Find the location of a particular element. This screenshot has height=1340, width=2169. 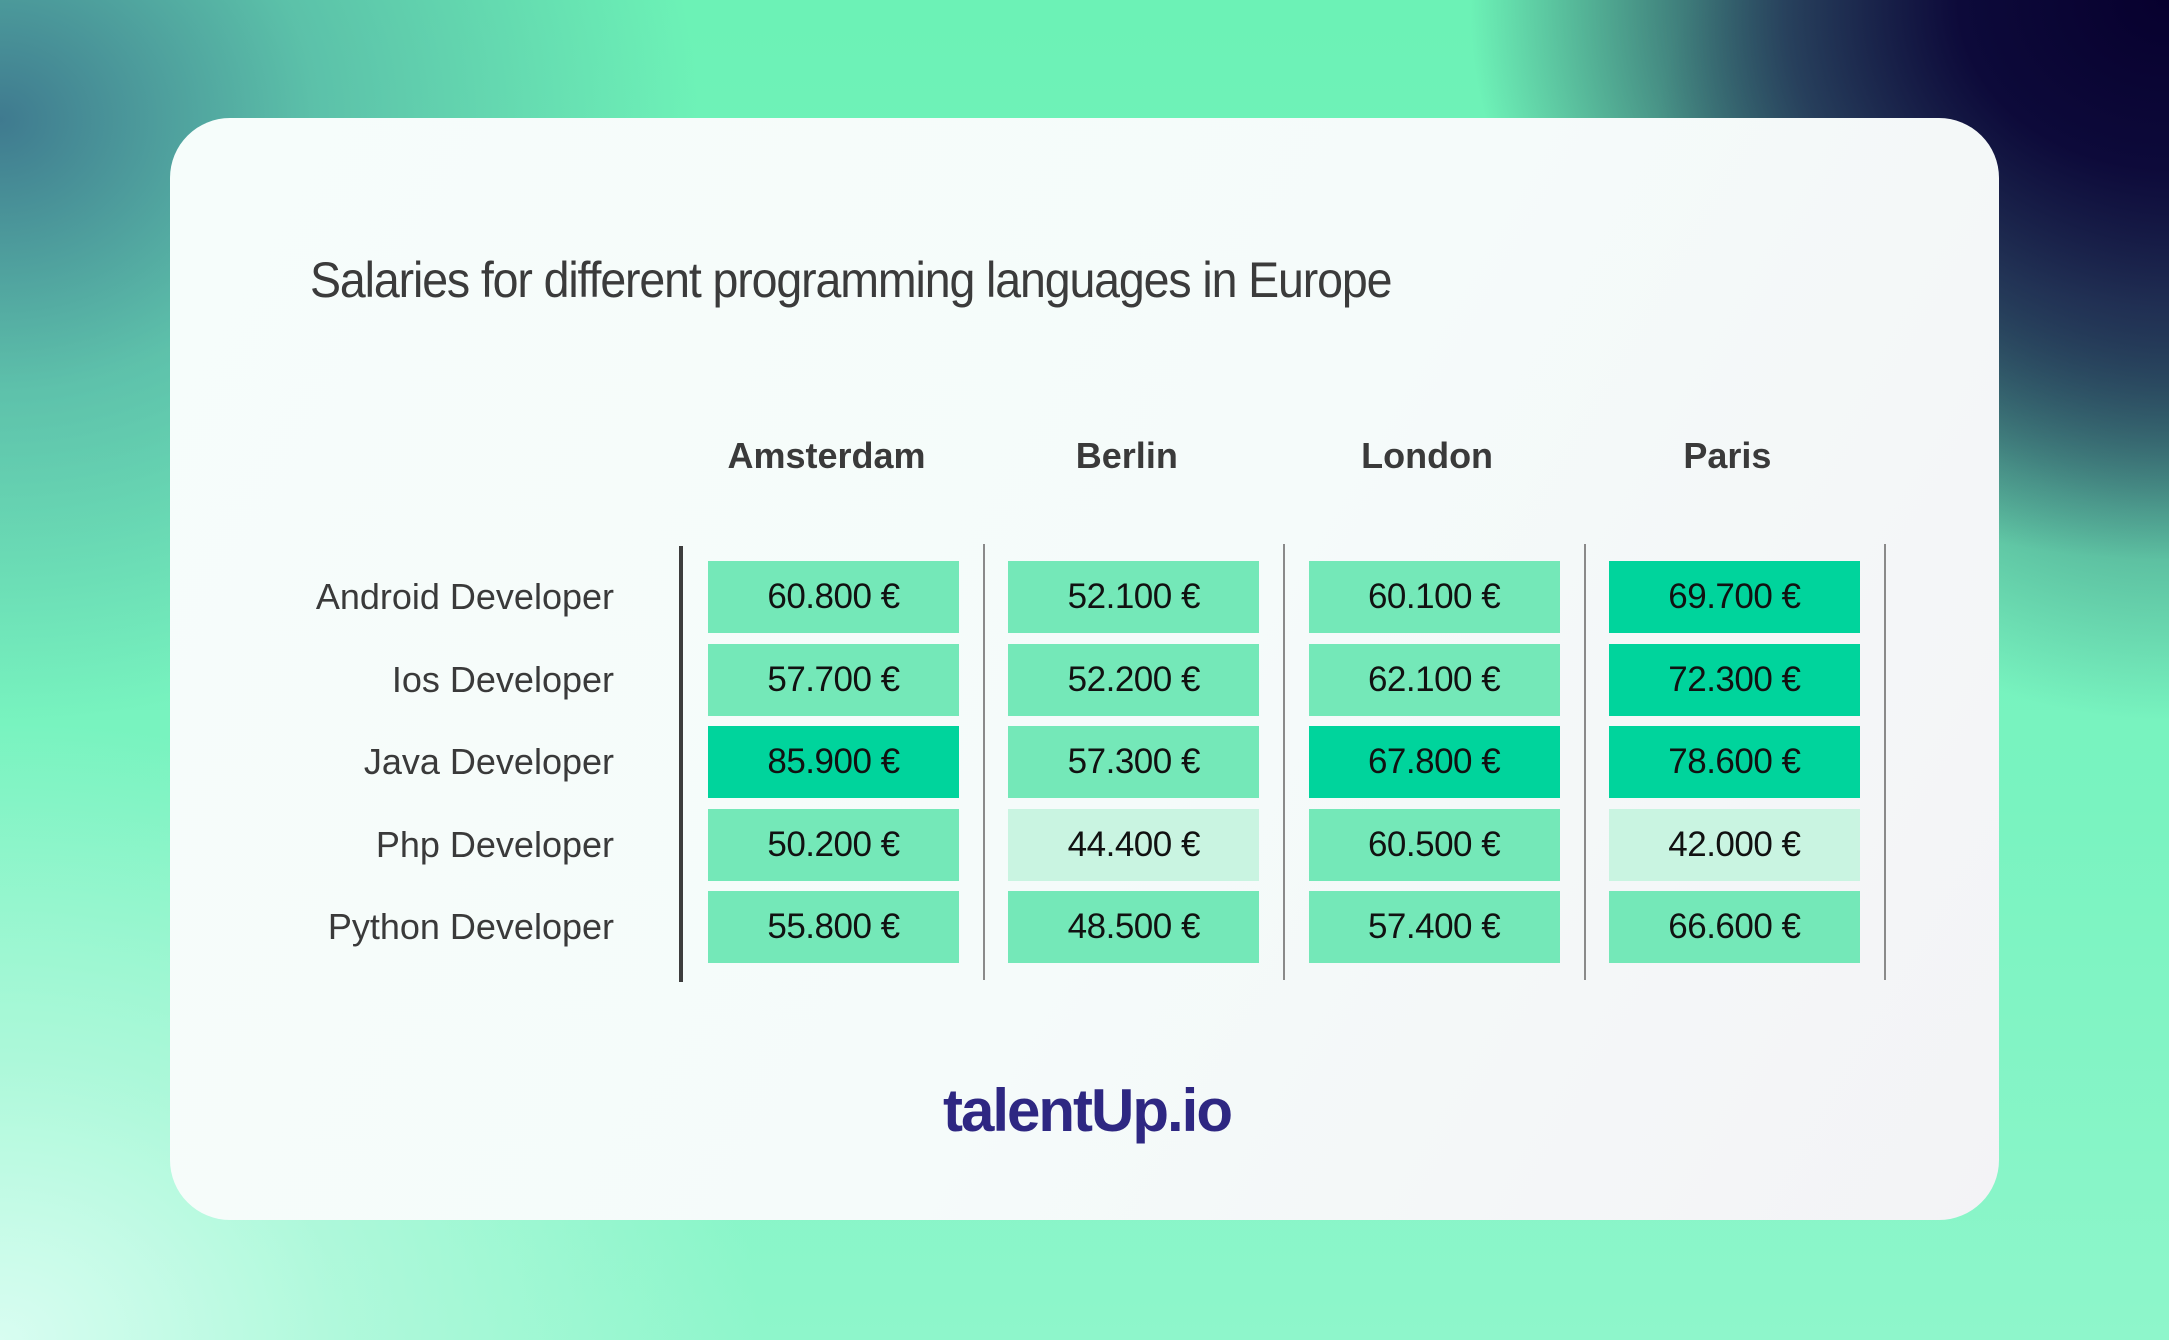

salary-cell: 78.600 € is located at coordinates (1734, 762).